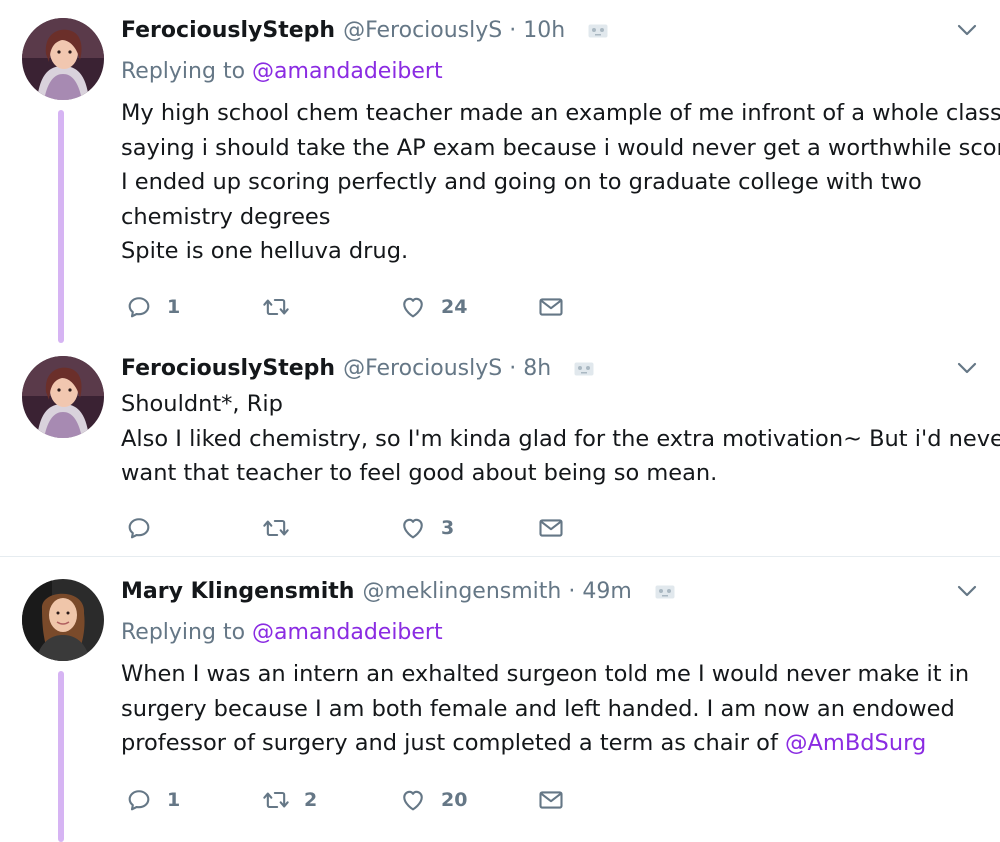  I want to click on text-line: chemistry degrees, so click(226, 216).